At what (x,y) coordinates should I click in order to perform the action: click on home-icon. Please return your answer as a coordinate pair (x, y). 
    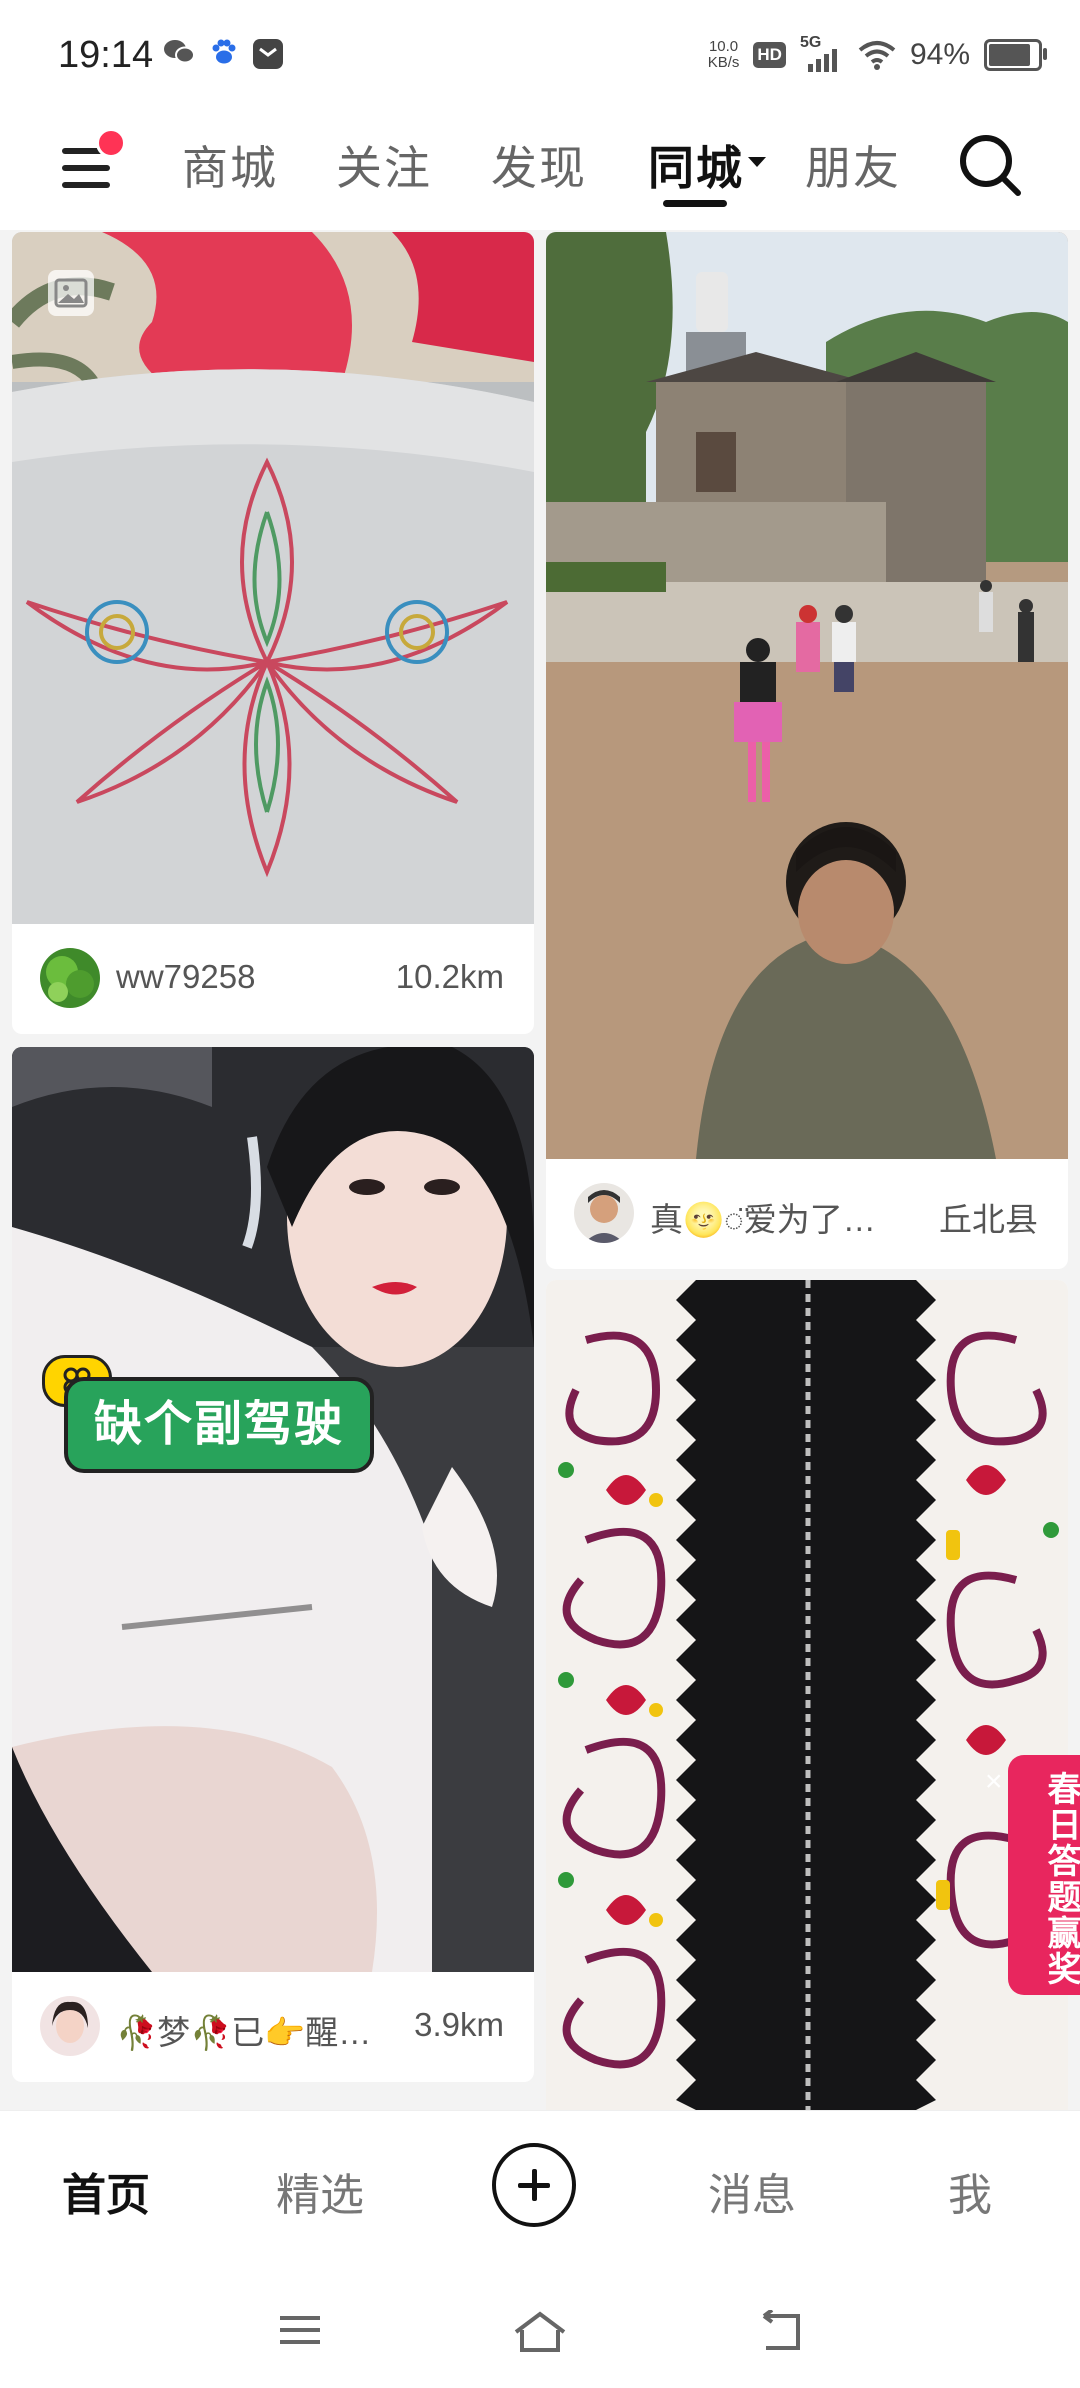
    Looking at the image, I should click on (540, 2332).